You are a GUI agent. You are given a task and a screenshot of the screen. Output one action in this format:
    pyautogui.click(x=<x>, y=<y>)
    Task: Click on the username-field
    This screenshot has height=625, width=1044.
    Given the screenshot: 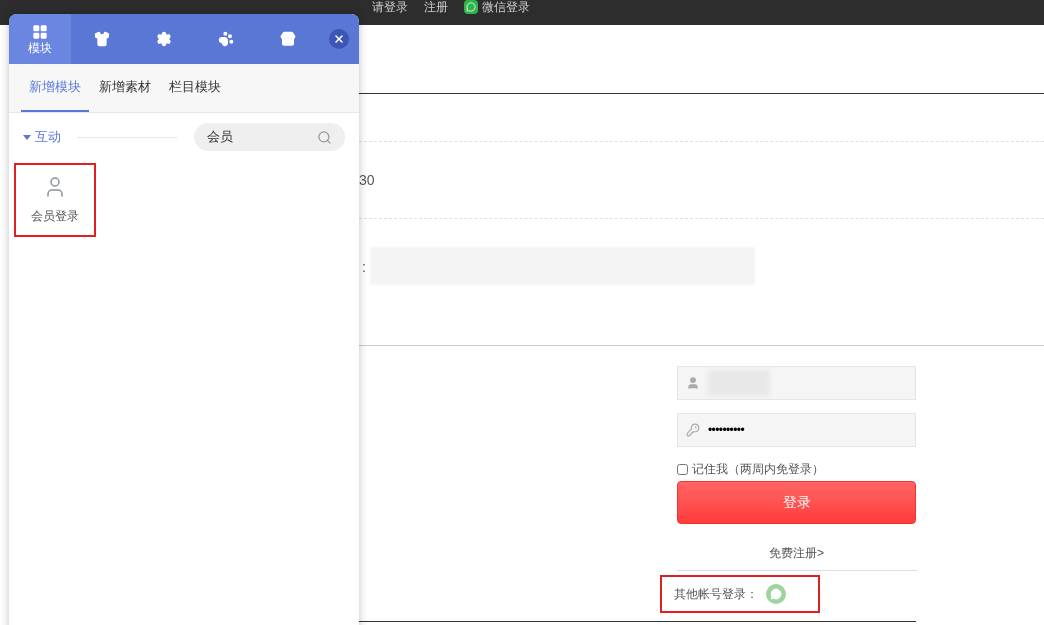 What is the action you would take?
    pyautogui.click(x=796, y=383)
    